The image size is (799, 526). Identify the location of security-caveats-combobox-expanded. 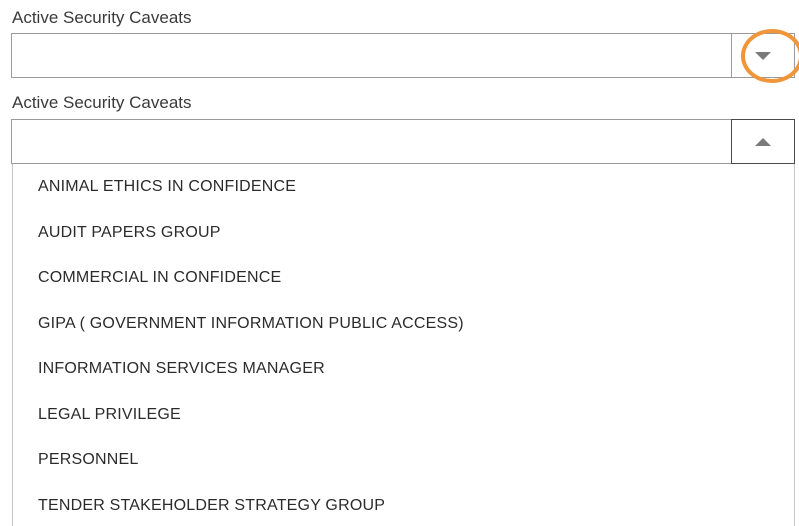
(403, 141).